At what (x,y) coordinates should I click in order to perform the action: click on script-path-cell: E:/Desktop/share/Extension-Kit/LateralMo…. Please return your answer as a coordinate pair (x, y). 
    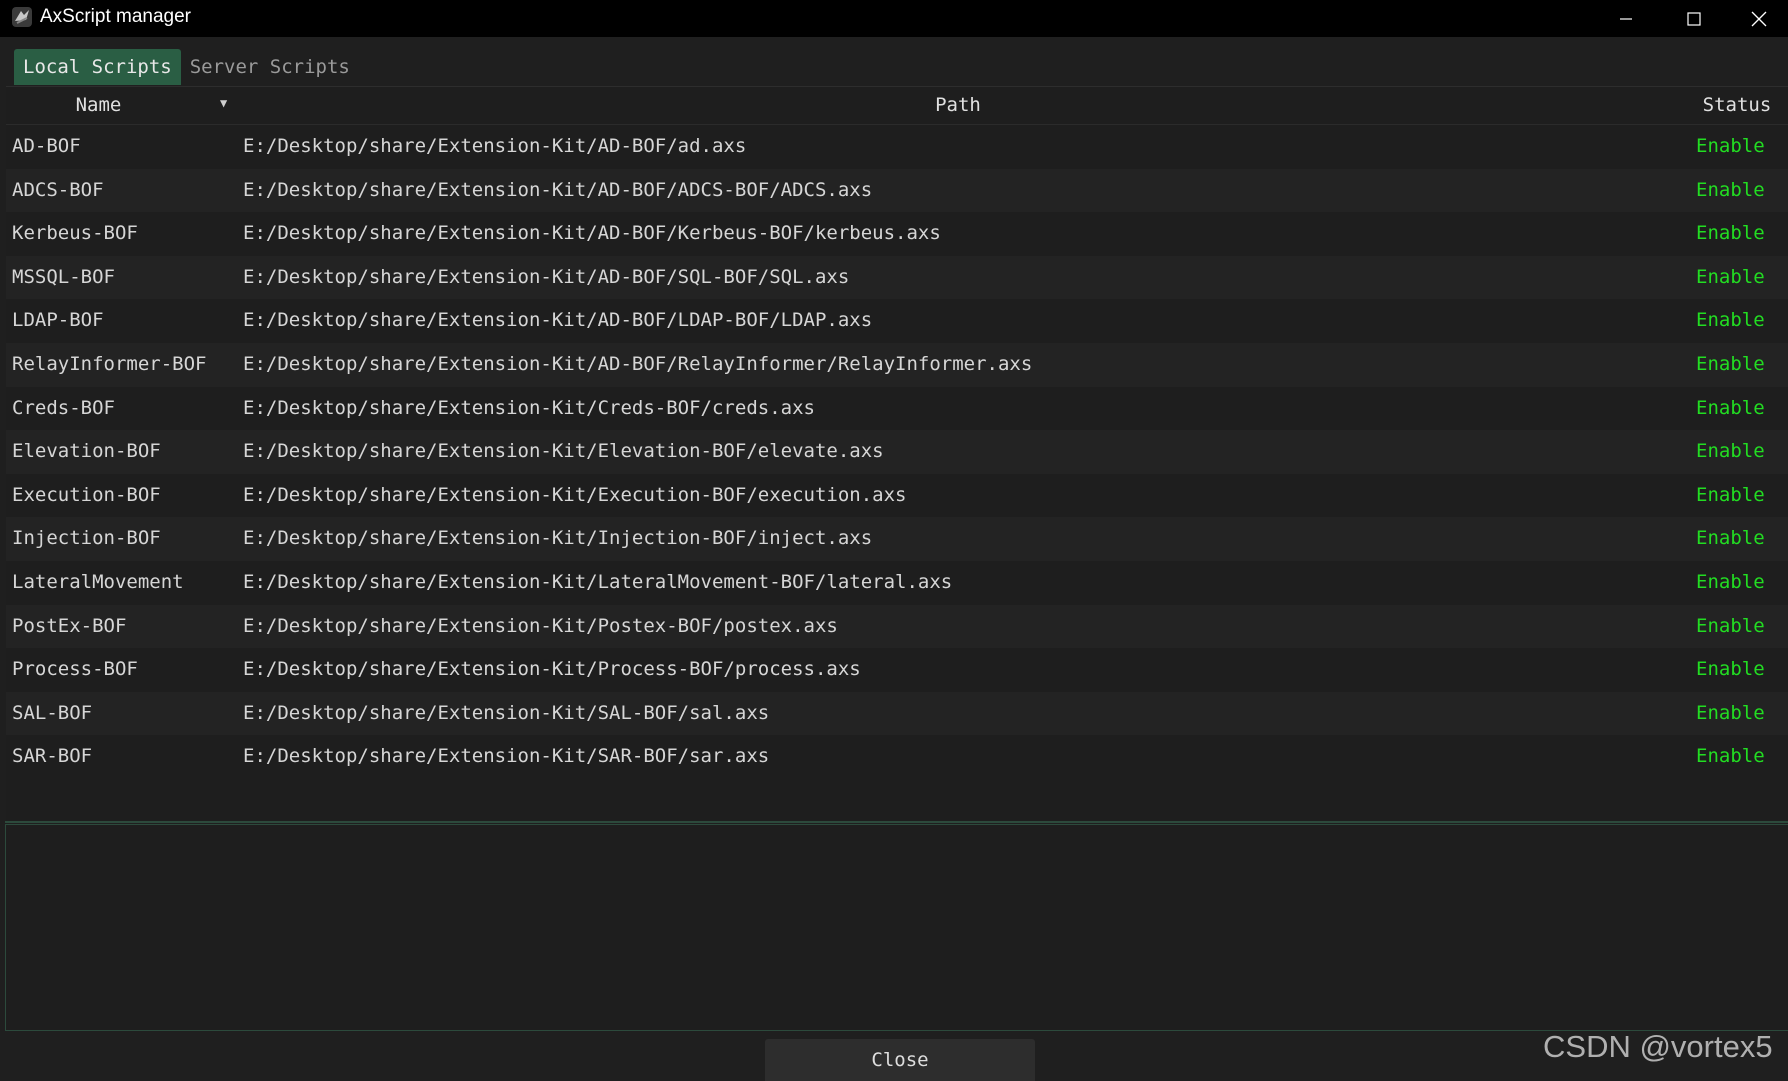
    Looking at the image, I should click on (598, 581).